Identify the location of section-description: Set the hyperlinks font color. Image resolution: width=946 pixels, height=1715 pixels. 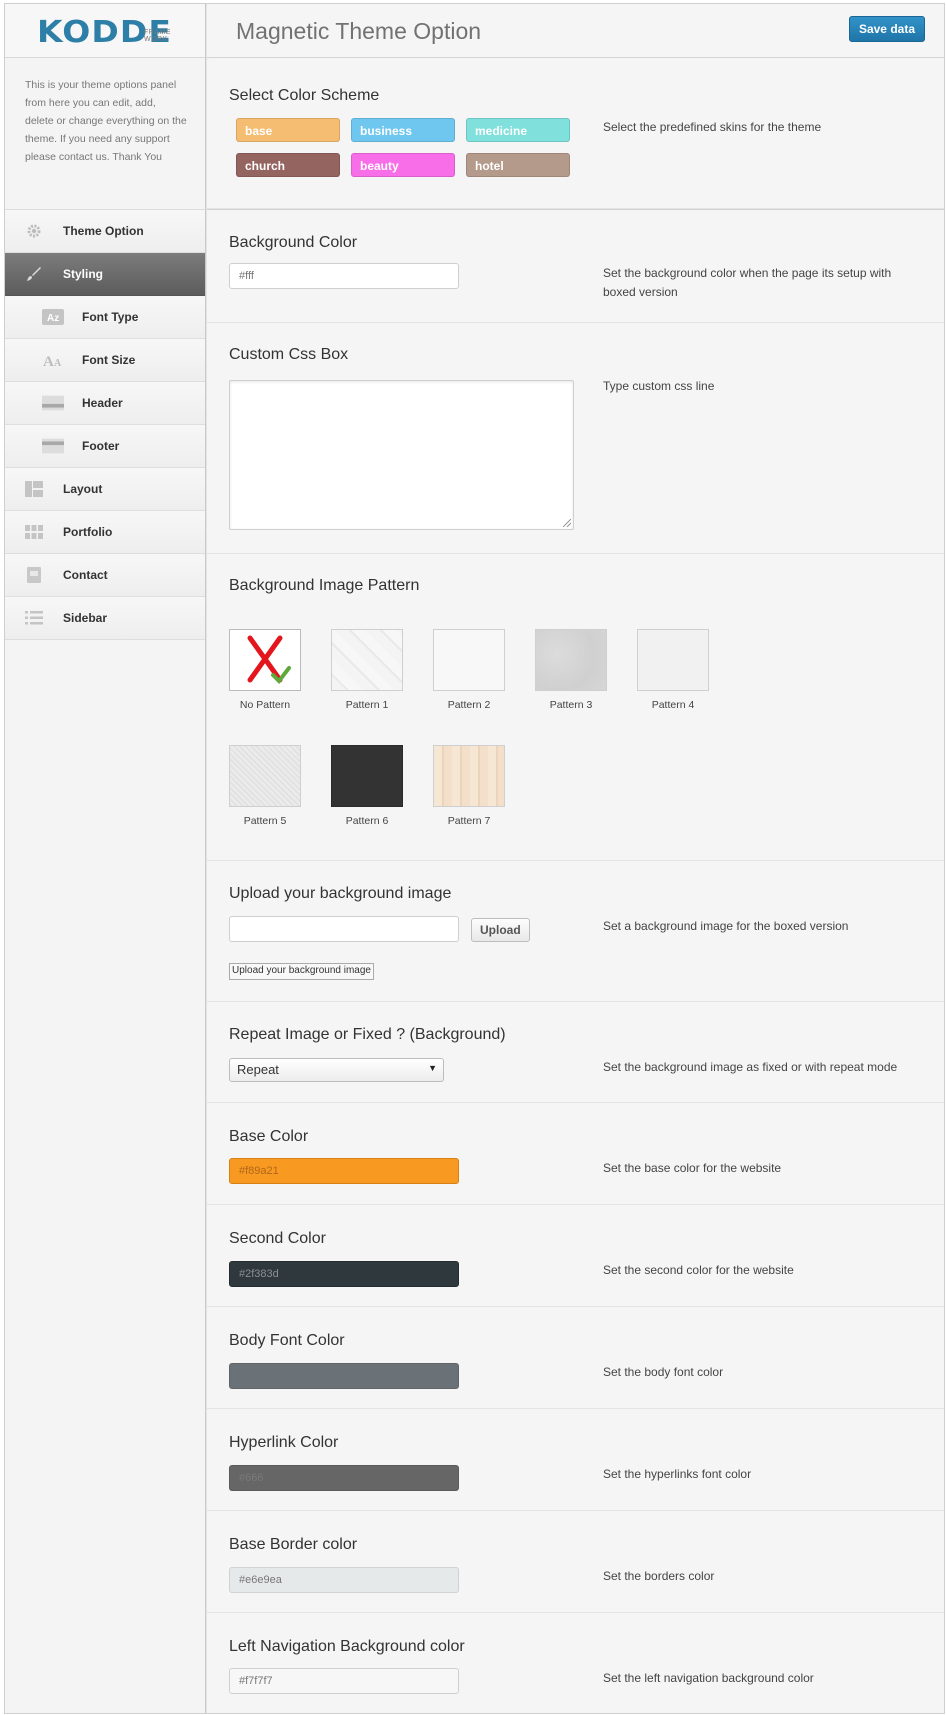
(677, 1474).